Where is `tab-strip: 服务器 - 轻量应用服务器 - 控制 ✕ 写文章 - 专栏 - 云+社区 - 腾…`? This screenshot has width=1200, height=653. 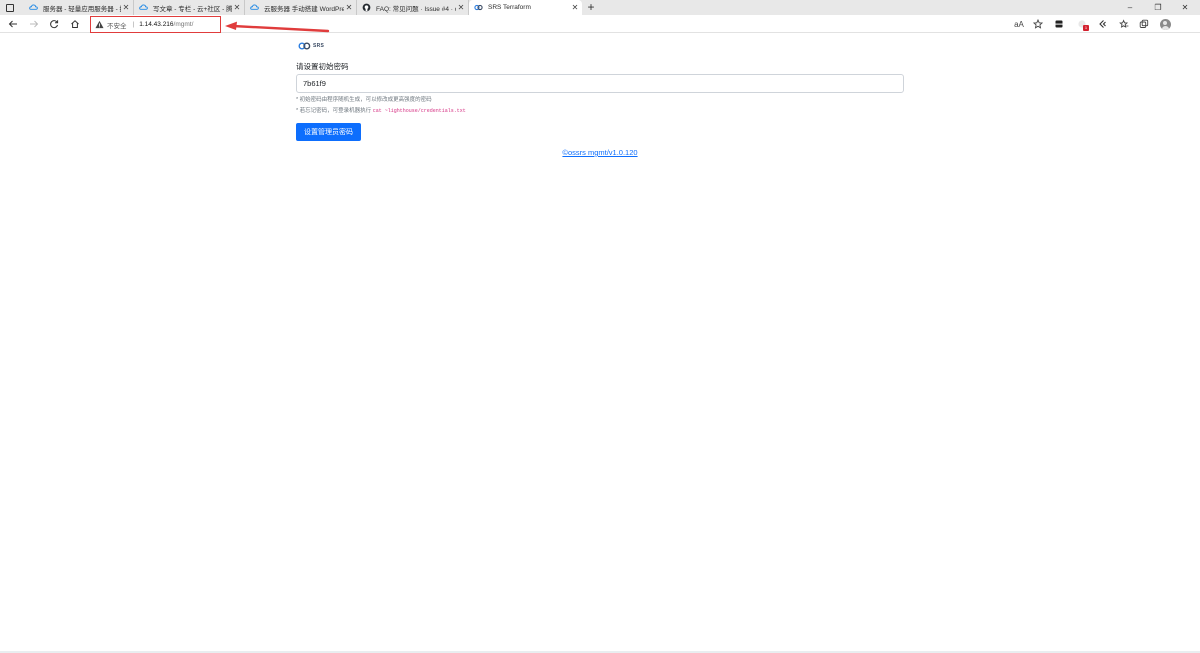 tab-strip: 服务器 - 轻量应用服务器 - 控制 ✕ 写文章 - 专栏 - 云+社区 - 腾… is located at coordinates (600, 7).